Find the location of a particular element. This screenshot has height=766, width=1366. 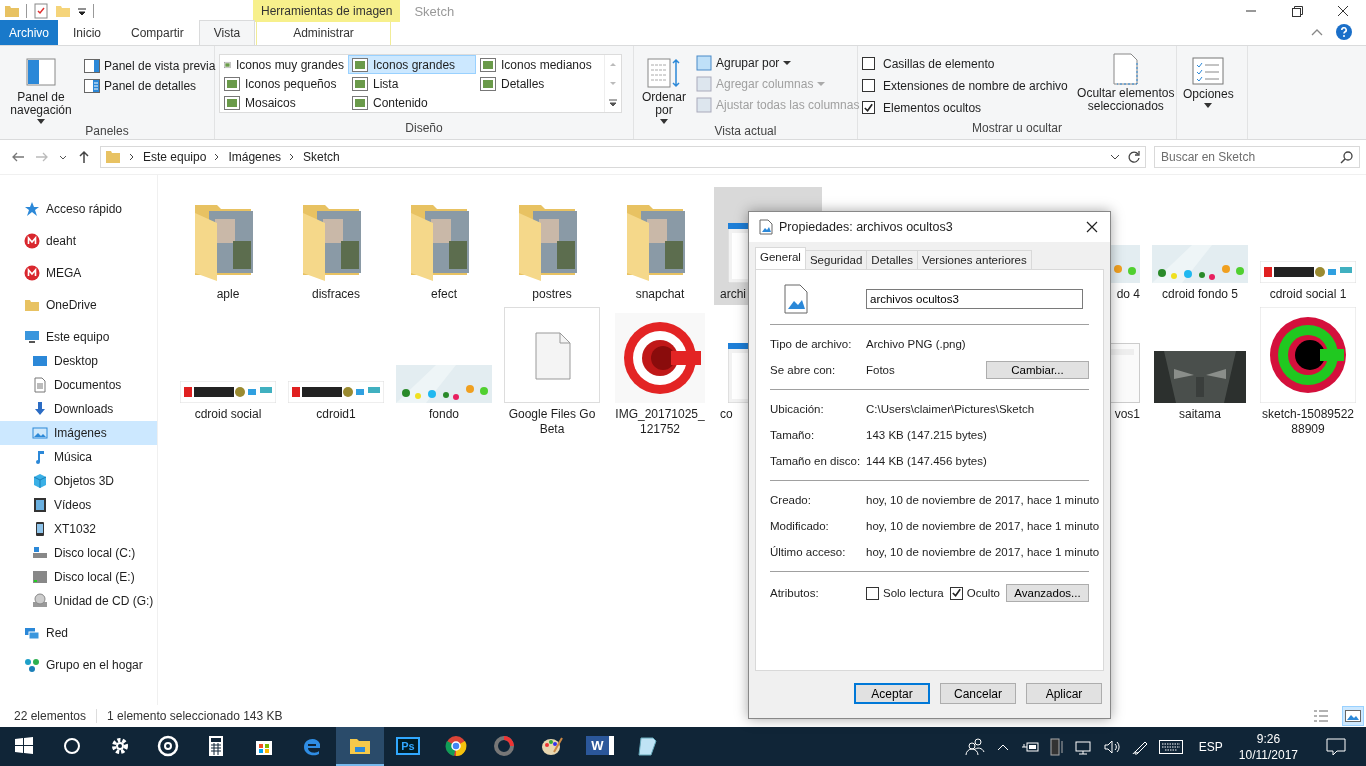

sort-button: Ordenar por is located at coordinates (664, 87).